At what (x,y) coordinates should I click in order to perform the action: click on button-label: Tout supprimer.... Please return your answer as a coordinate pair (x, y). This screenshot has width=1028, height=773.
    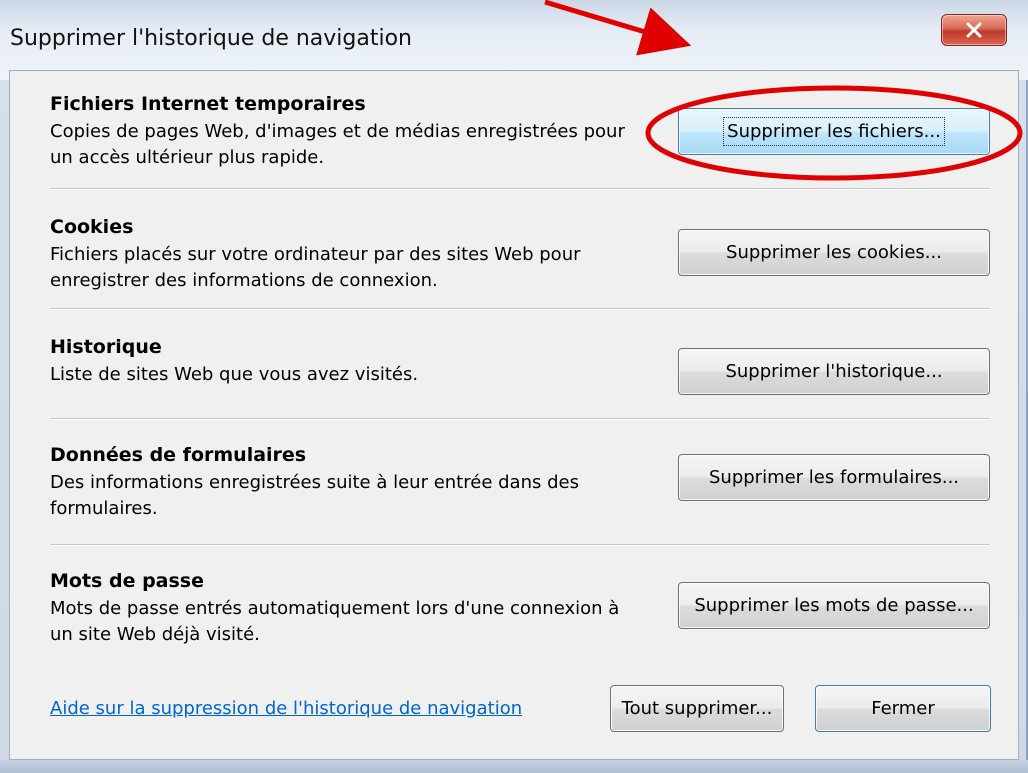
    Looking at the image, I should click on (697, 708).